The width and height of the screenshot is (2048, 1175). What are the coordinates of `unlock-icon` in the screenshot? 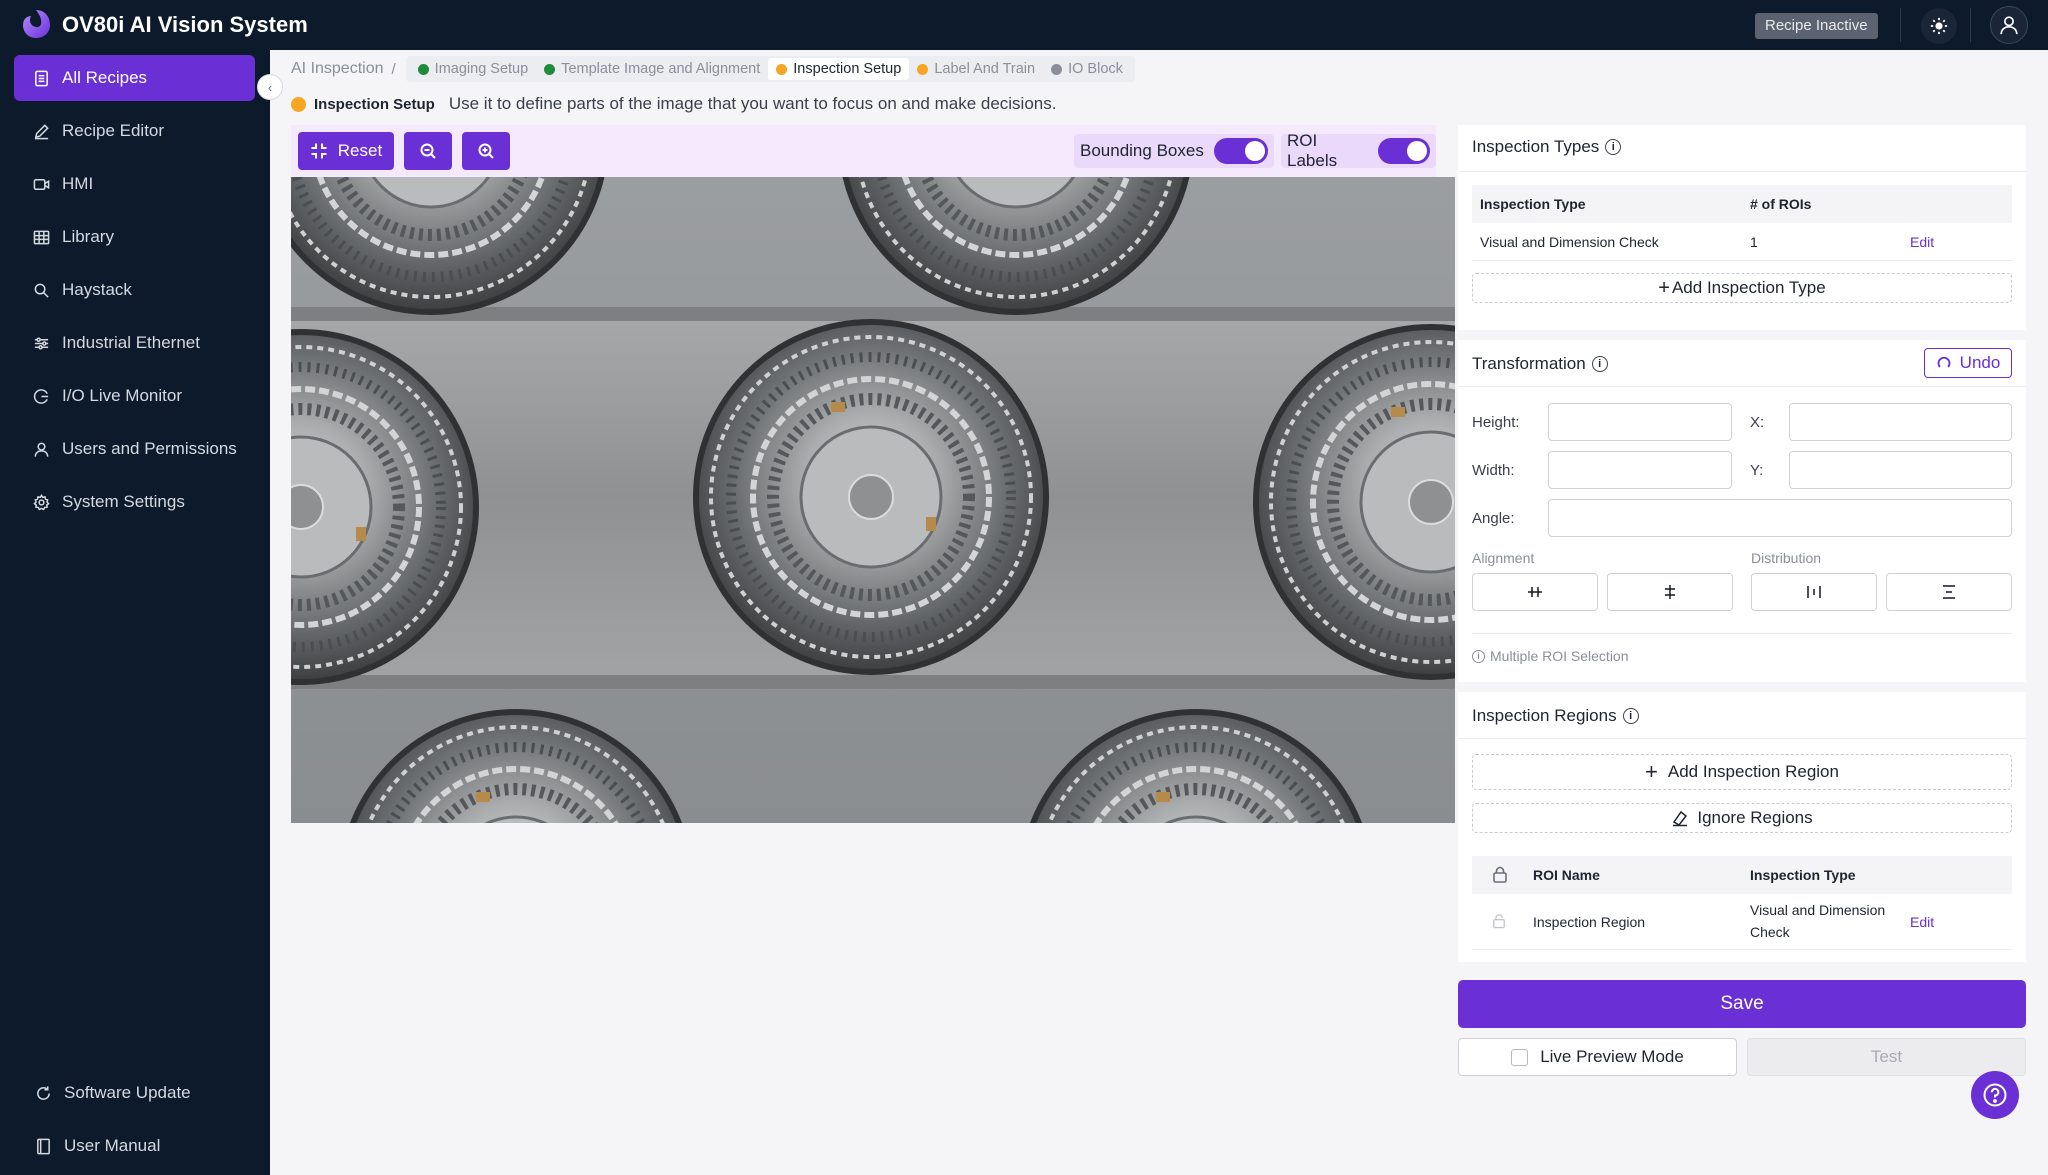 It's located at (1499, 921).